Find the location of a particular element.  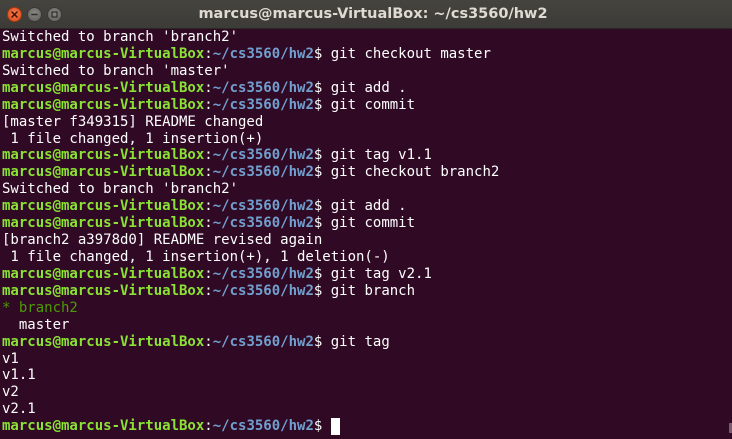

output-text: Switched to branch 'master' is located at coordinates (116, 70).